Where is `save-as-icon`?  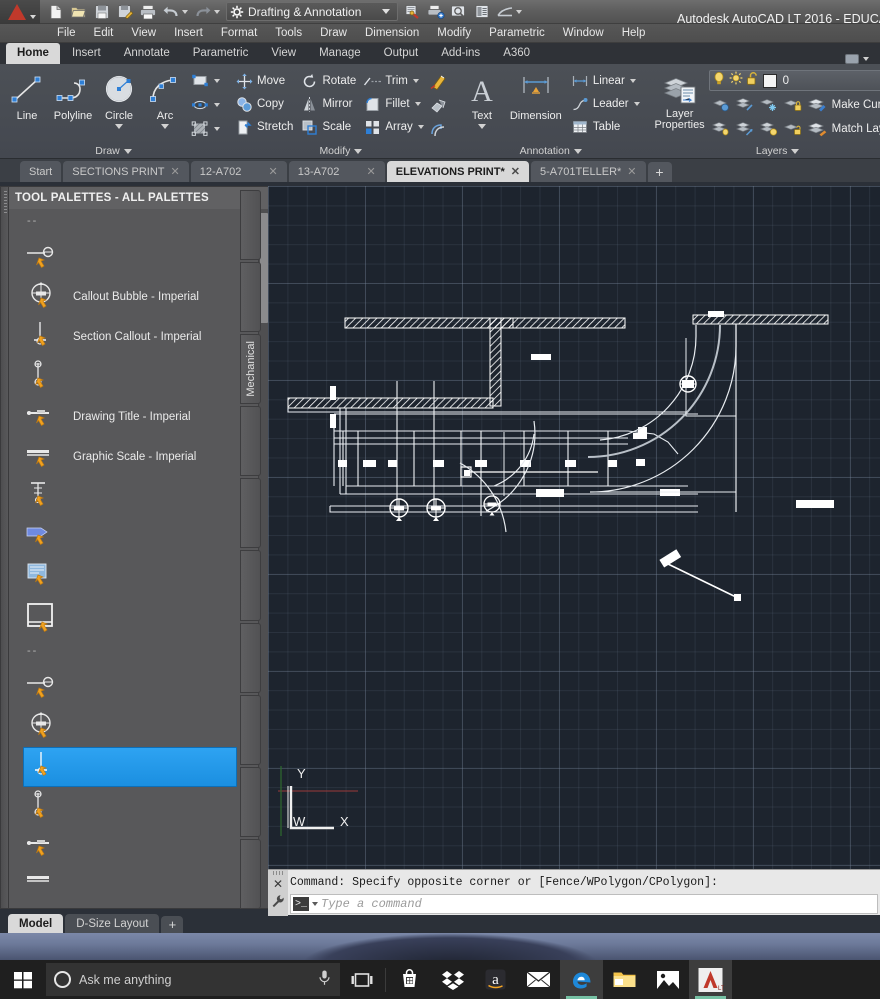
save-as-icon is located at coordinates (124, 12).